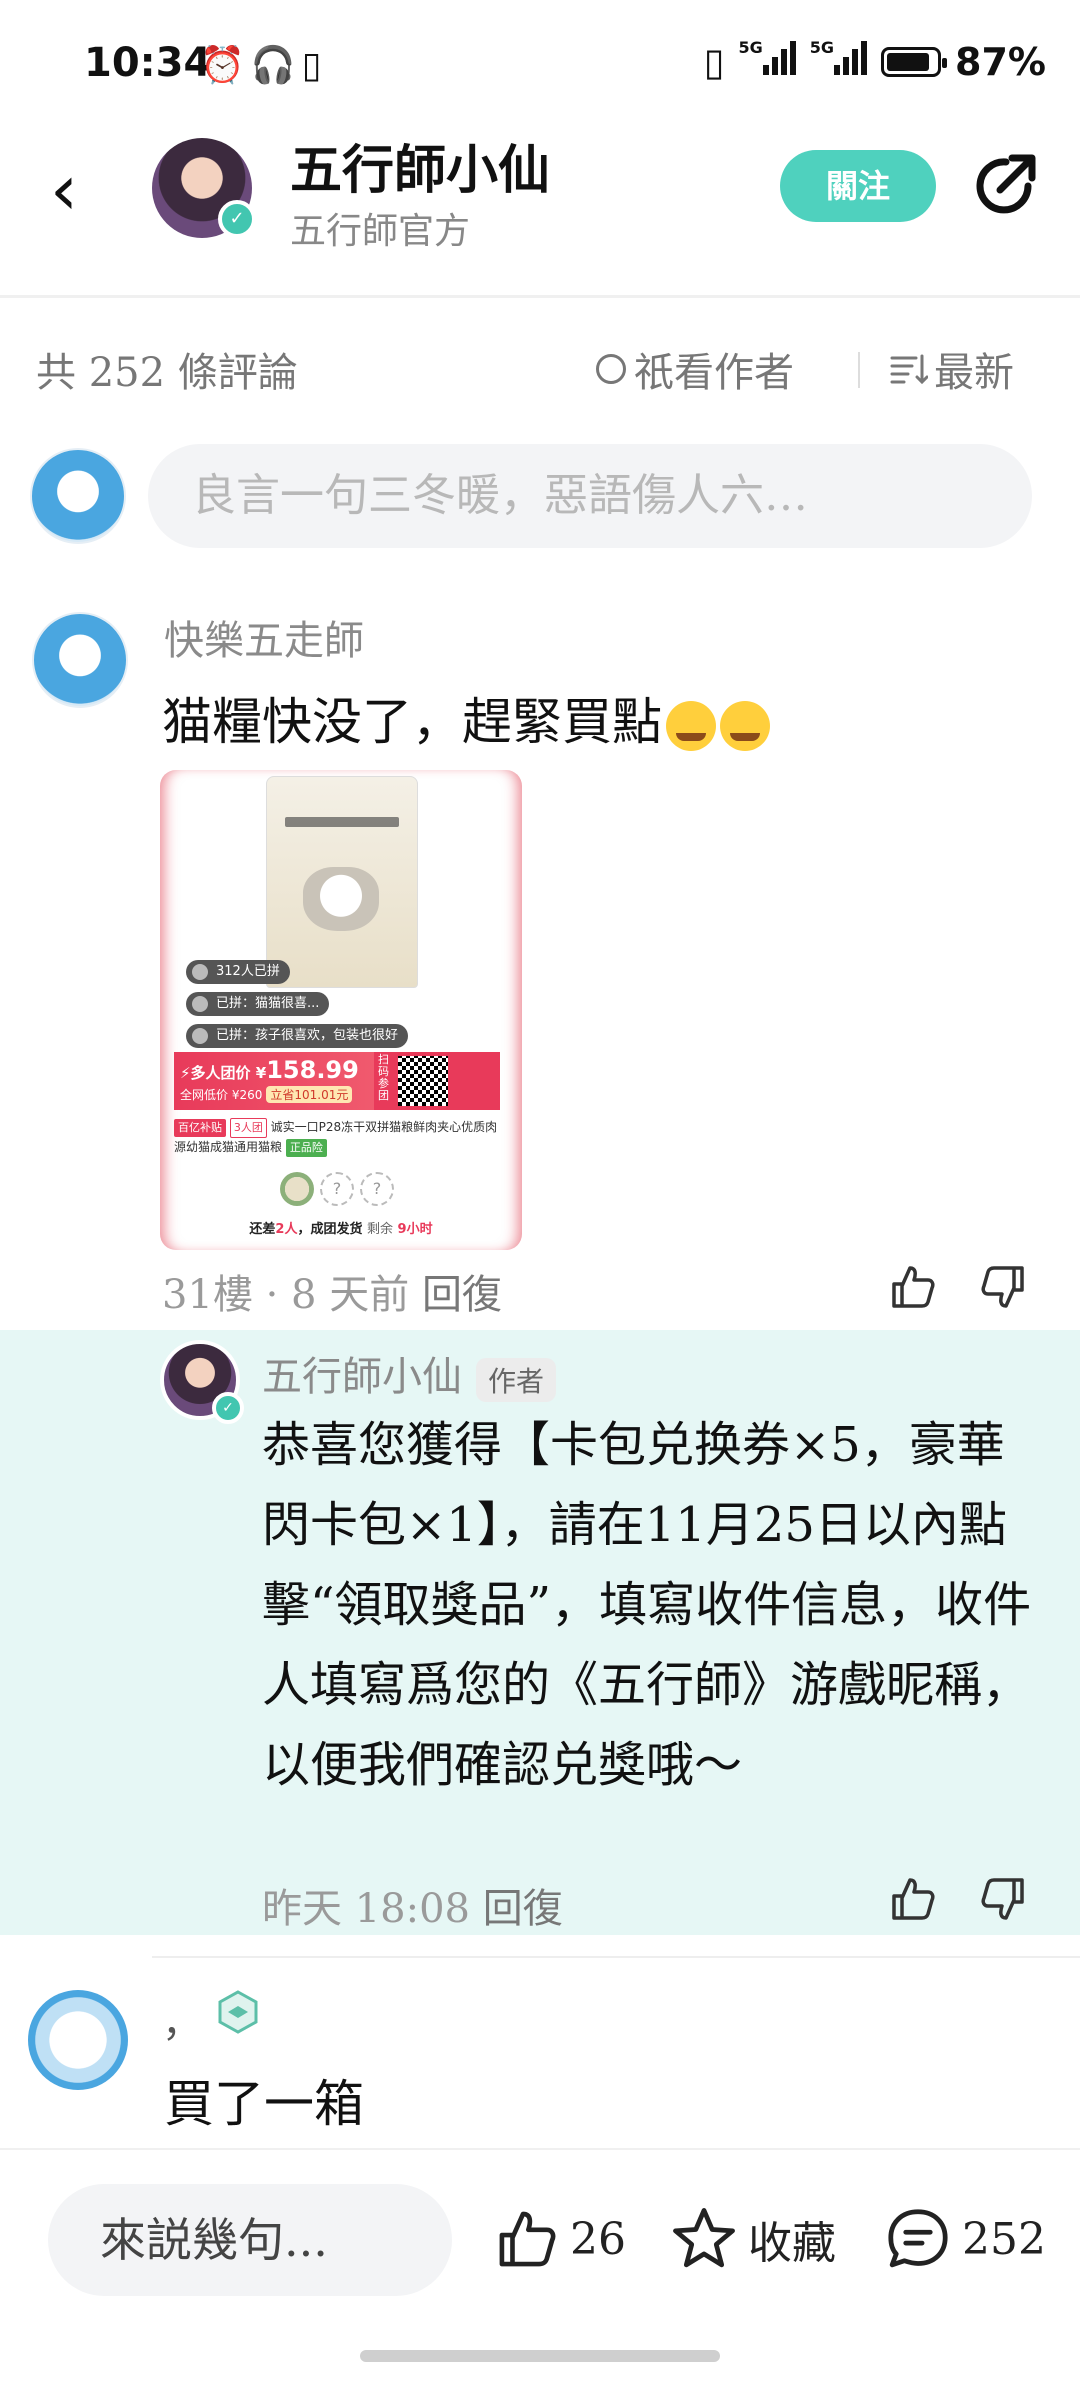 The width and height of the screenshot is (1080, 2392). I want to click on footer-prefix: 还差, so click(262, 1229).